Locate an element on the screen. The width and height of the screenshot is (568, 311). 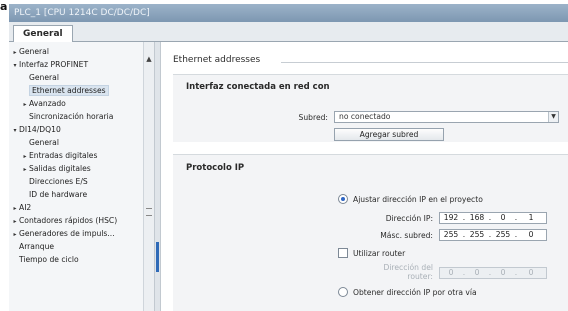
nav-item-cycle-time: Tiempo de ciclo is located at coordinates (49, 260).